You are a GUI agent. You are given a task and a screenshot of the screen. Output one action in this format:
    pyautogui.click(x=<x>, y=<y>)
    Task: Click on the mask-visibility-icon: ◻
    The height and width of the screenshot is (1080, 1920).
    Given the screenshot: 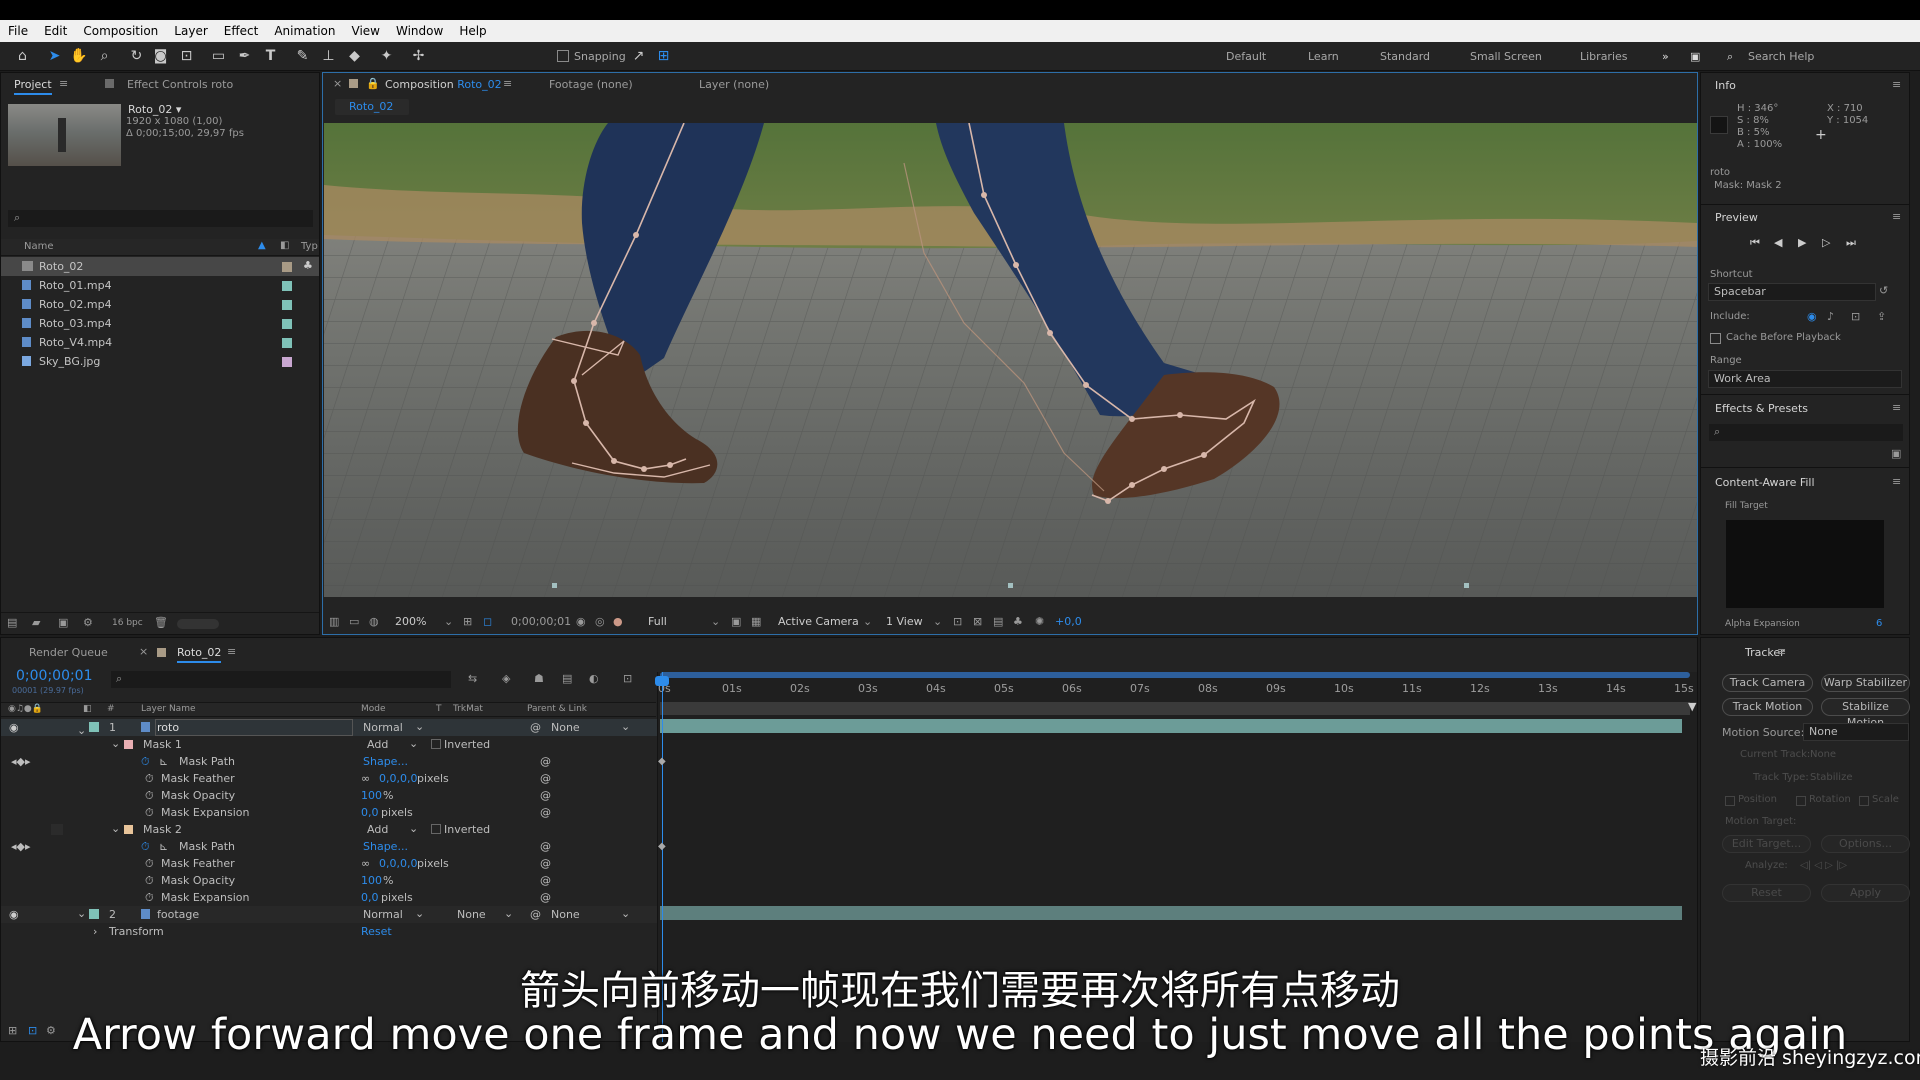 What is the action you would take?
    pyautogui.click(x=487, y=621)
    